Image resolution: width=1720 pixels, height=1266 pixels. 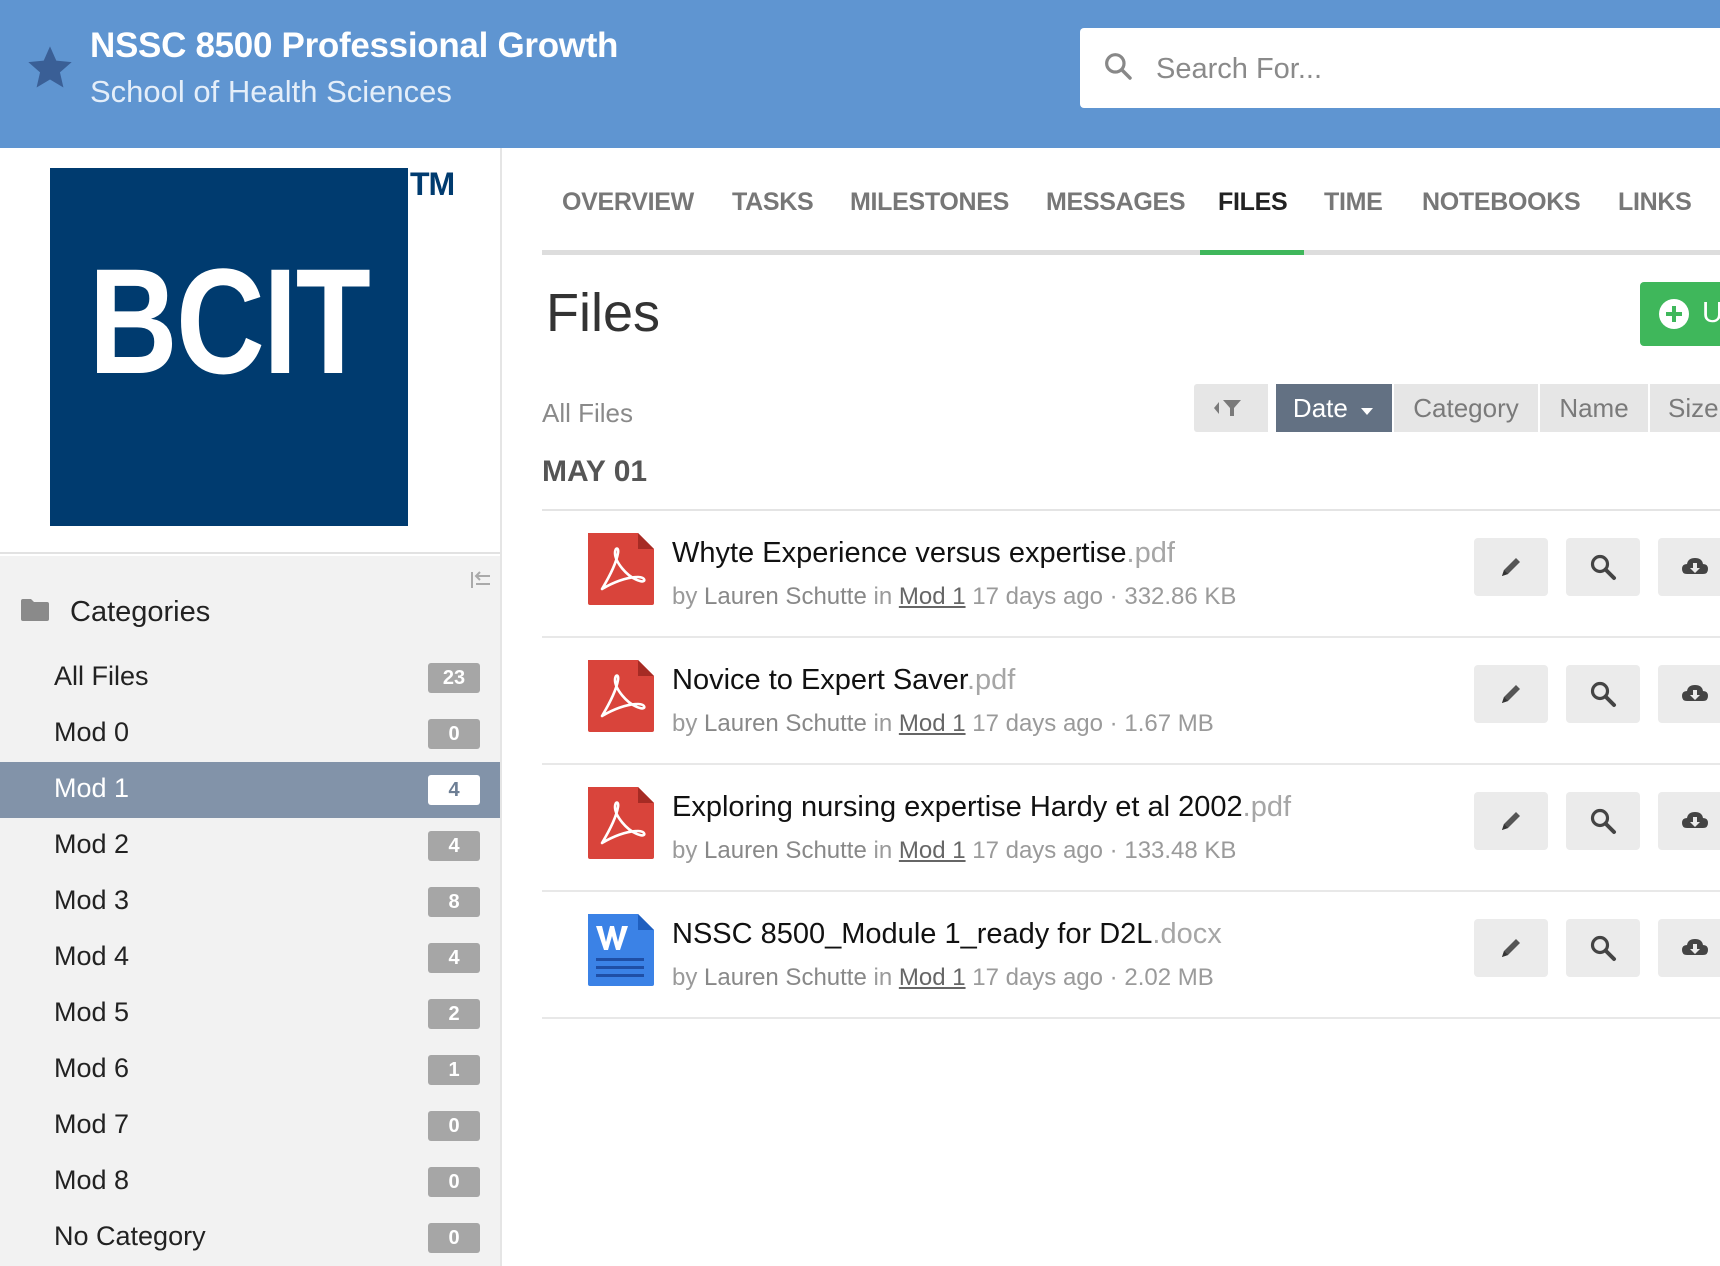 I want to click on search-box, so click(x=1400, y=68).